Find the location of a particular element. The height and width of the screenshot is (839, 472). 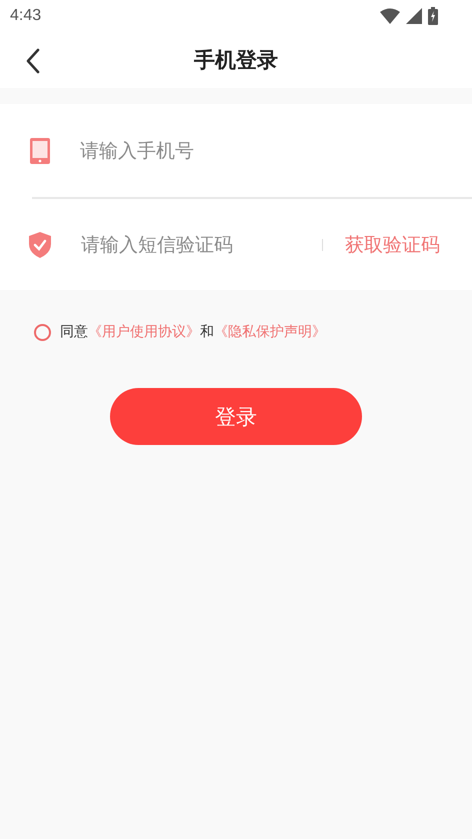

page-title: 手机登录 is located at coordinates (236, 60).